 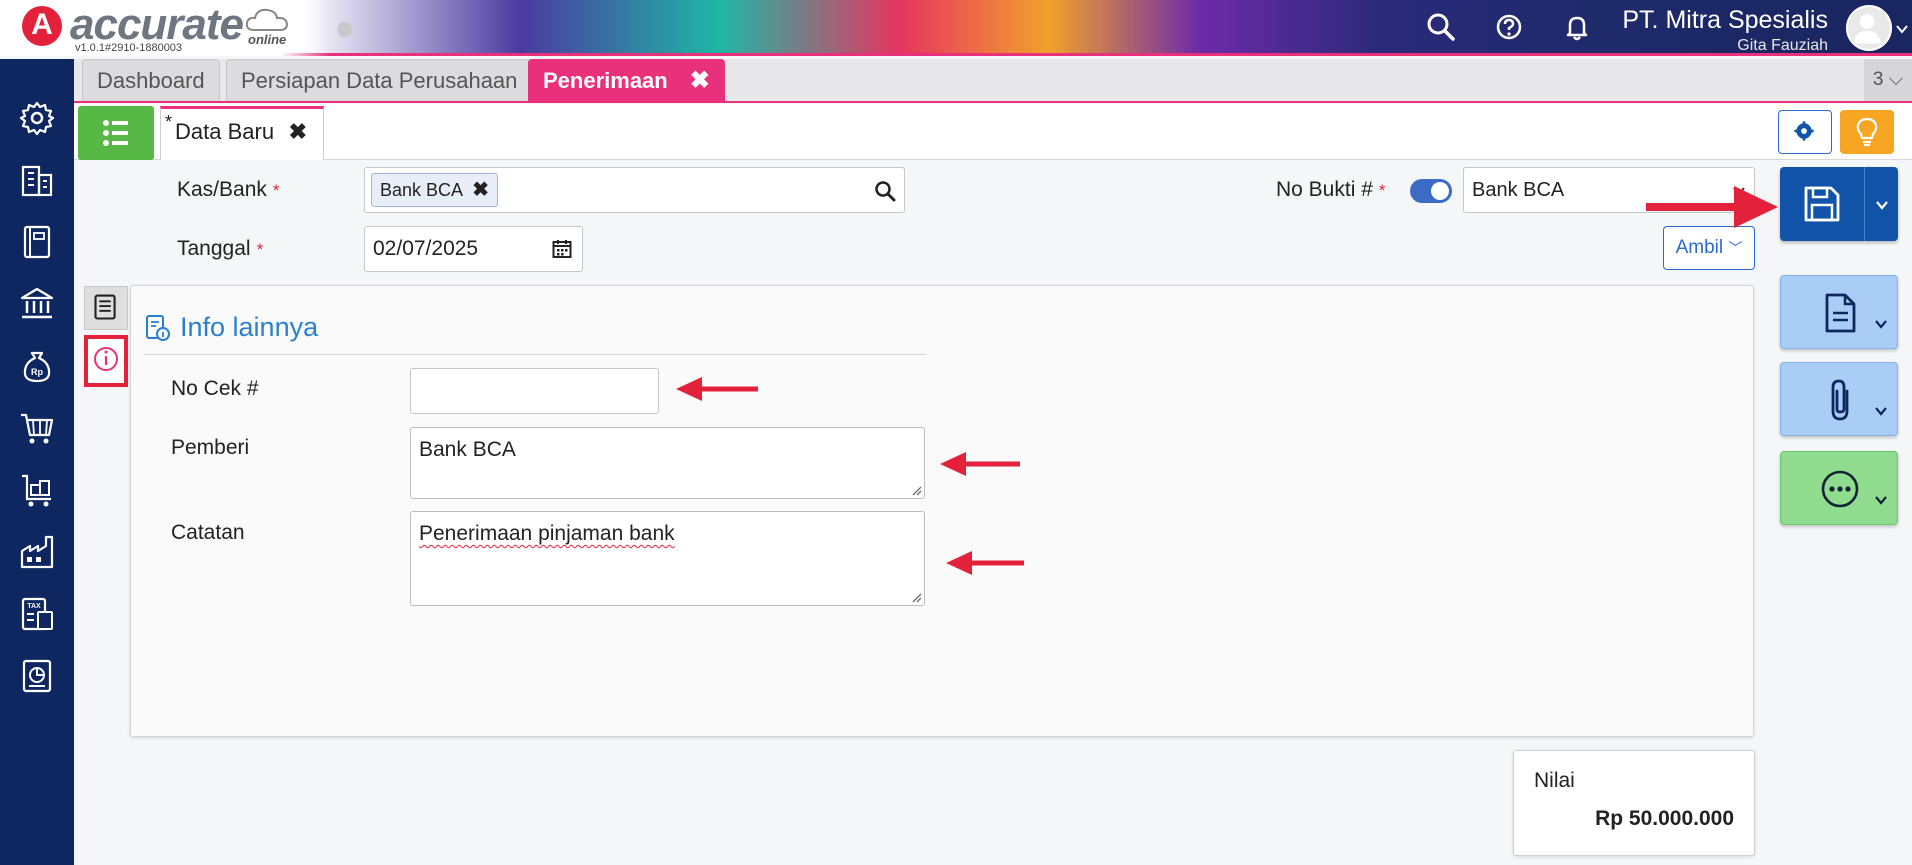 What do you see at coordinates (37, 242) in the screenshot?
I see `ledger-book-icon` at bounding box center [37, 242].